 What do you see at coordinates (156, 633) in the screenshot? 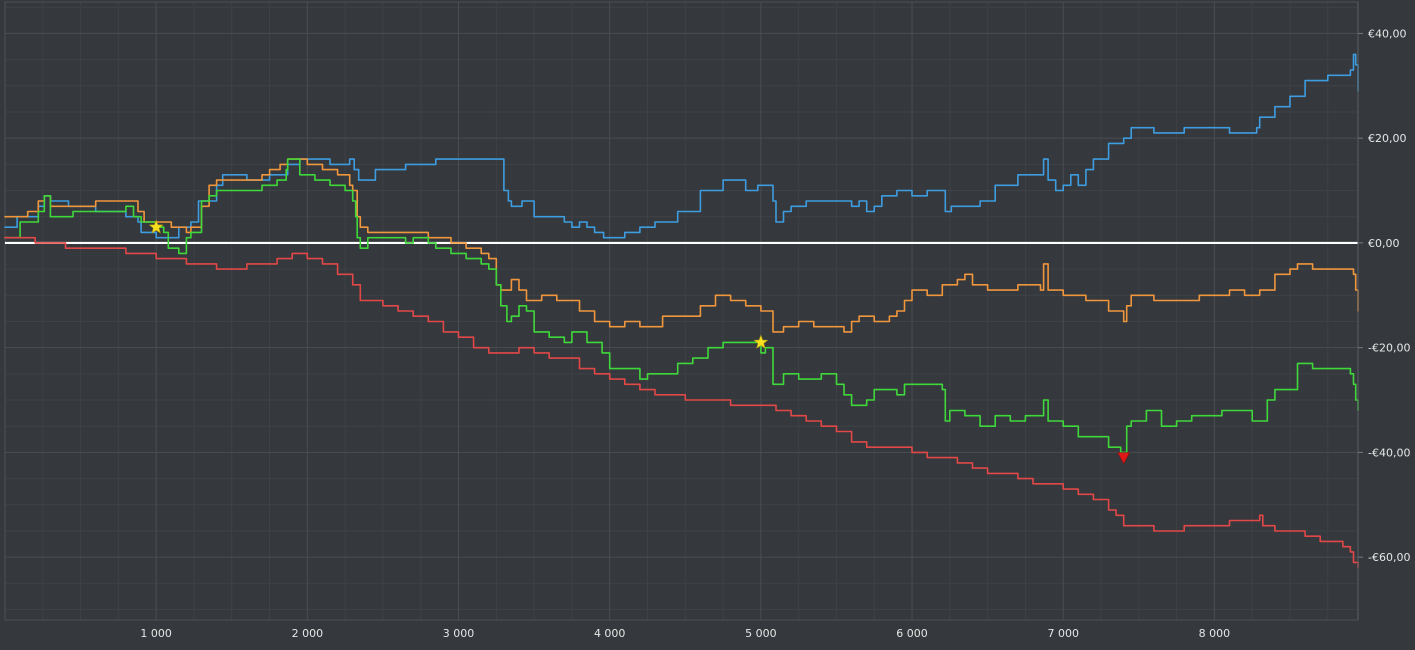
I see `x-tick-label: 1 000` at bounding box center [156, 633].